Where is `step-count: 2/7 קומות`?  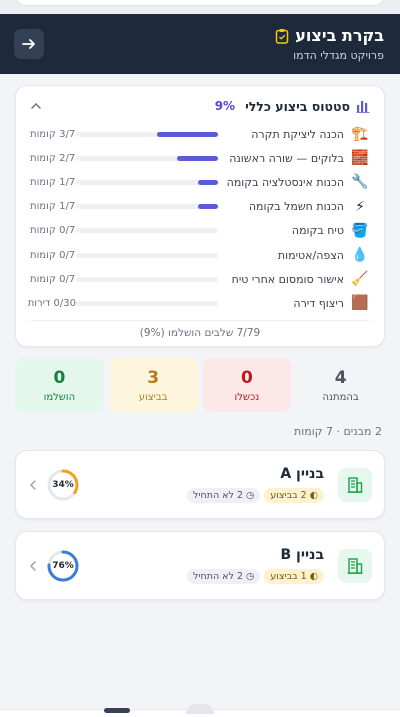 step-count: 2/7 קומות is located at coordinates (53, 158).